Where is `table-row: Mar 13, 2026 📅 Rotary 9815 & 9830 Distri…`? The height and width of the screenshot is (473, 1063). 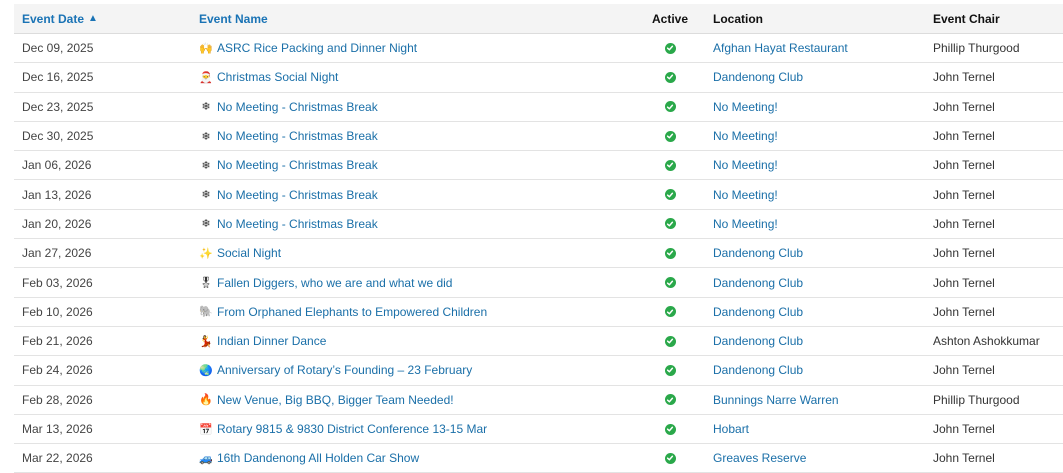 table-row: Mar 13, 2026 📅 Rotary 9815 & 9830 Distri… is located at coordinates (538, 430).